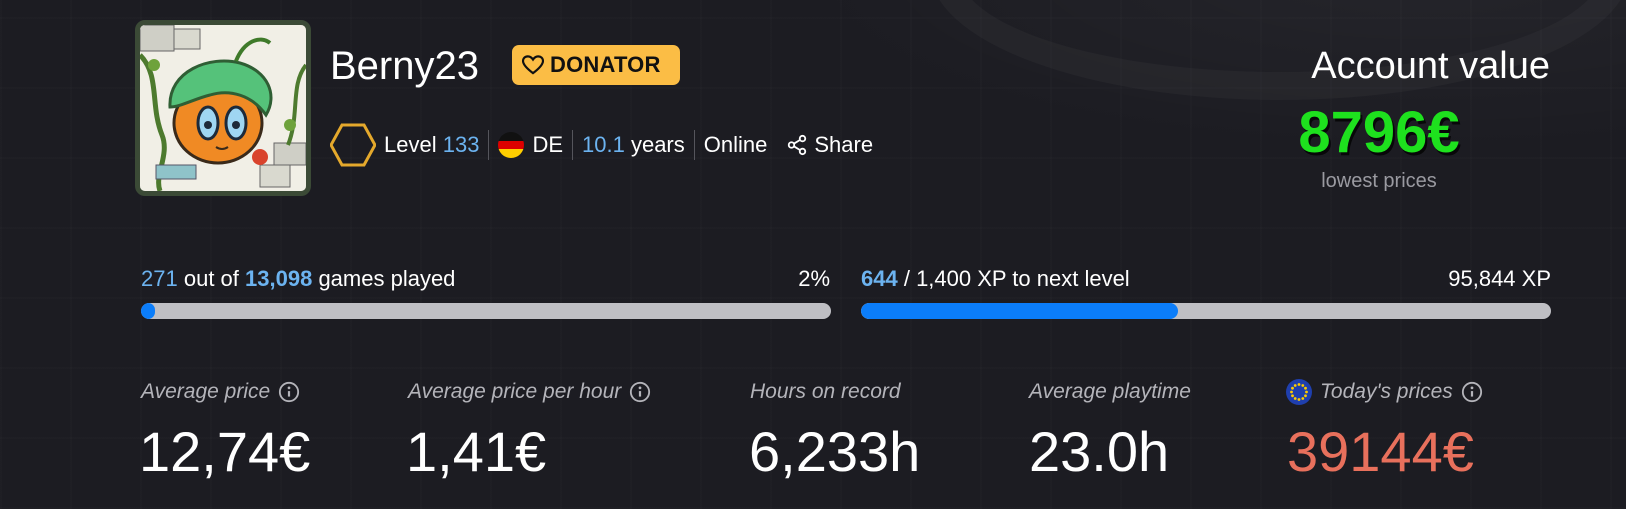  What do you see at coordinates (476, 451) in the screenshot?
I see `stat-average-price-per-hour-value: 1,41€` at bounding box center [476, 451].